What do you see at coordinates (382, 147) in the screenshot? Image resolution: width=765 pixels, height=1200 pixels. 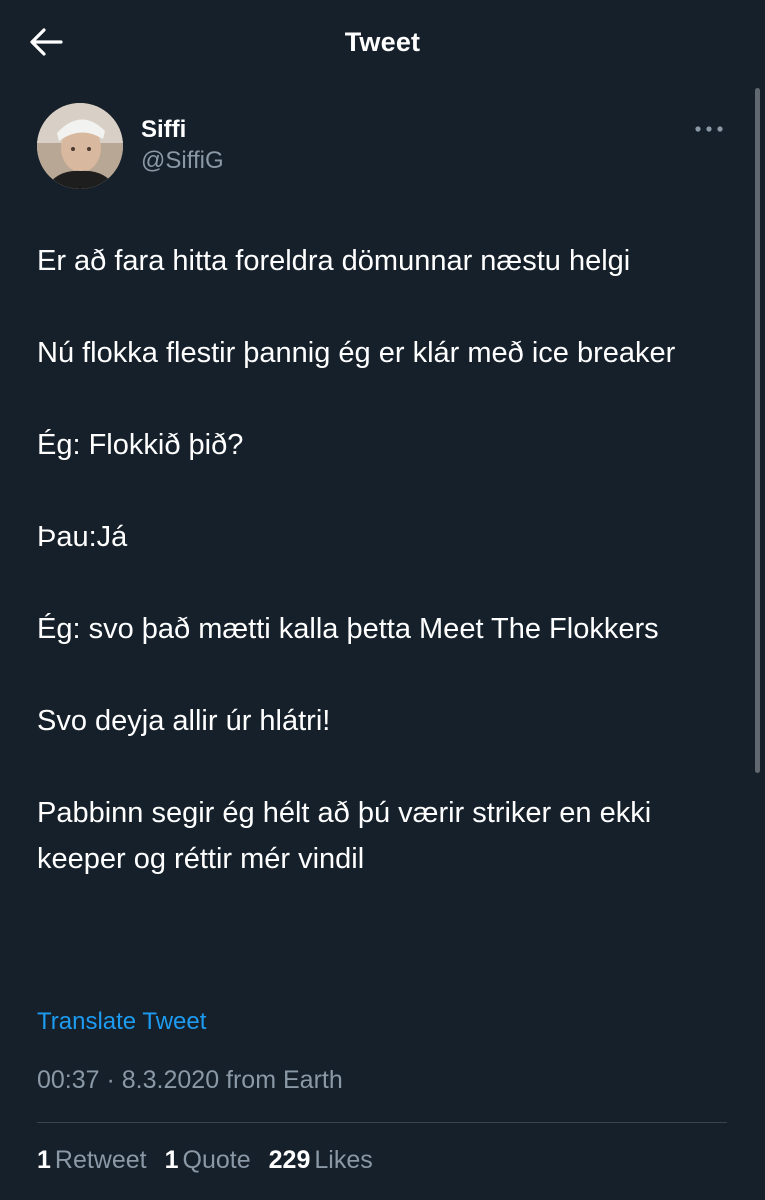 I see `author-row: Siffi @SiffiG` at bounding box center [382, 147].